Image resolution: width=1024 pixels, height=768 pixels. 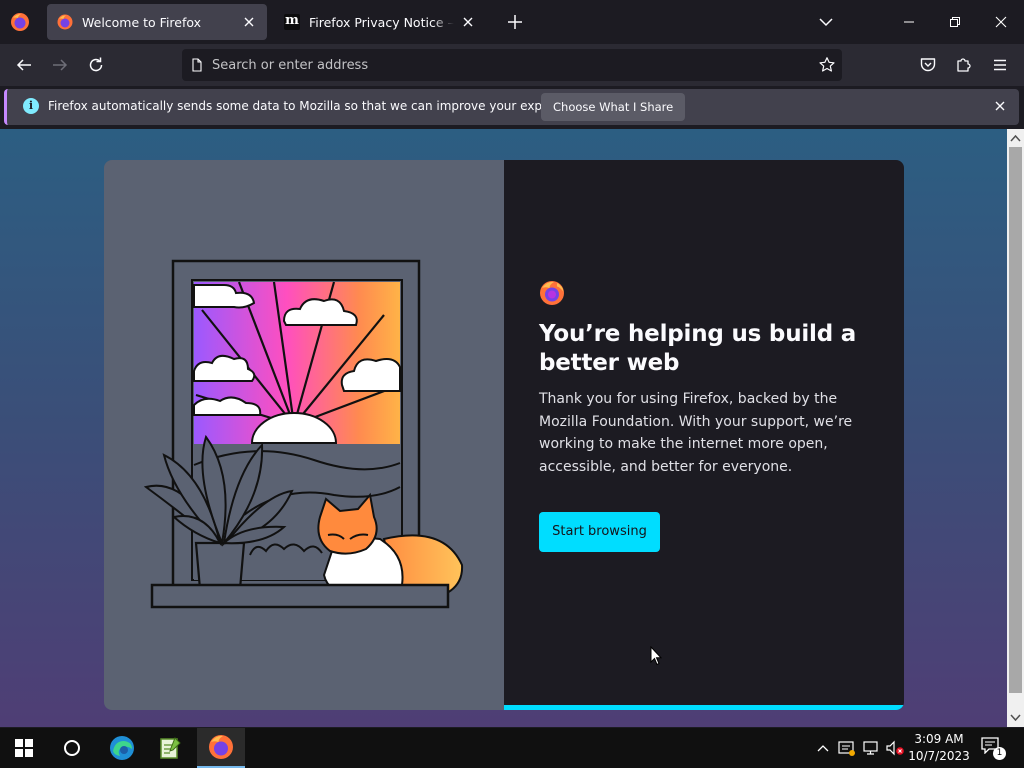 I want to click on search-button, so click(x=72, y=748).